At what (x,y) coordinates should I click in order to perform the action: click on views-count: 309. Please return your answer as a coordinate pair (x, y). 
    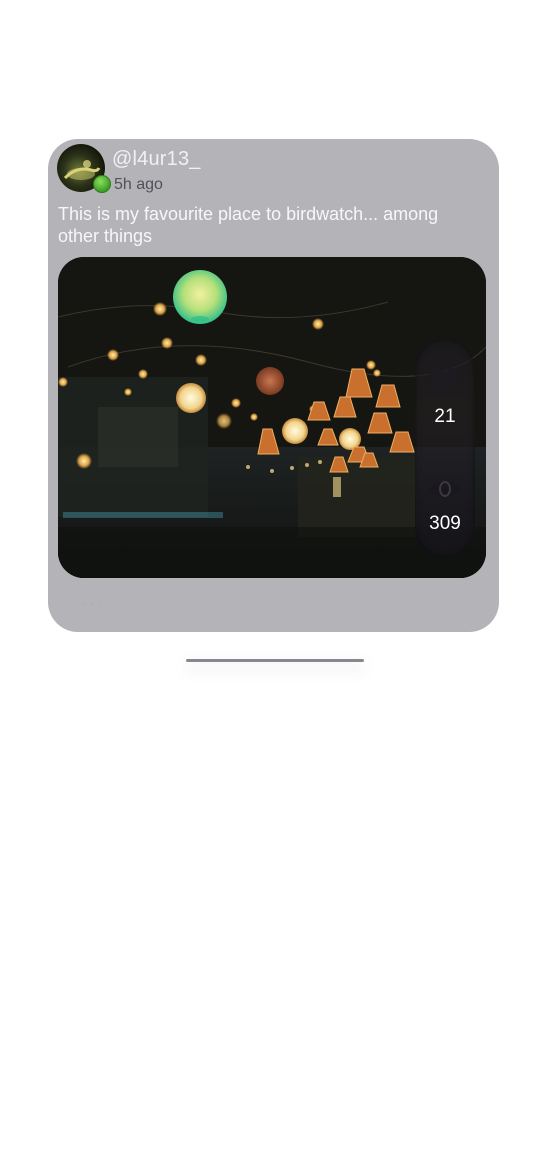
    Looking at the image, I should click on (445, 523).